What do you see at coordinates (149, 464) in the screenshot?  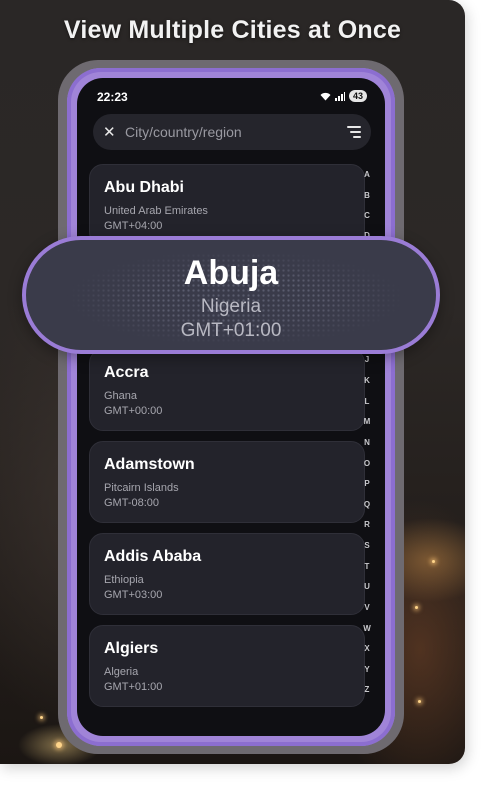 I see `city-name: Adamstown` at bounding box center [149, 464].